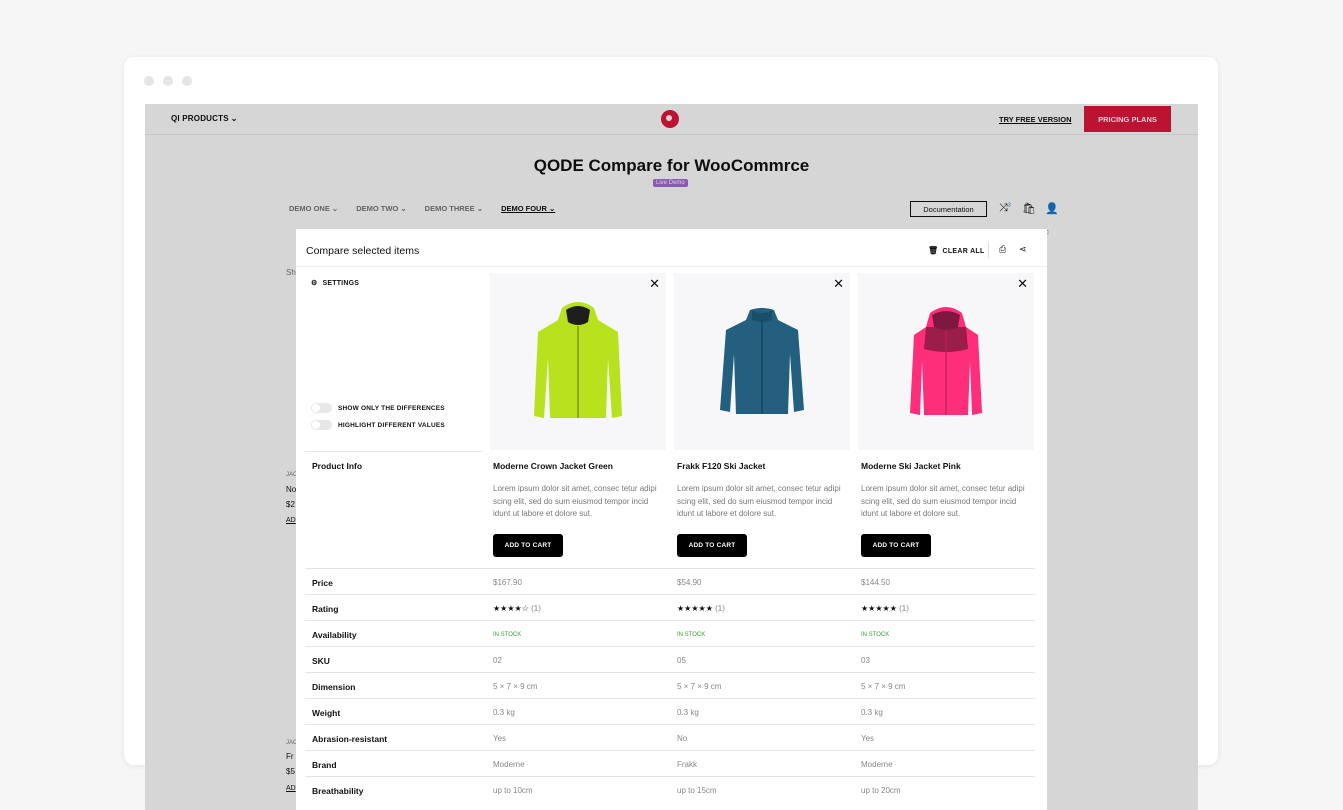  I want to click on sku-value: 02, so click(497, 660).